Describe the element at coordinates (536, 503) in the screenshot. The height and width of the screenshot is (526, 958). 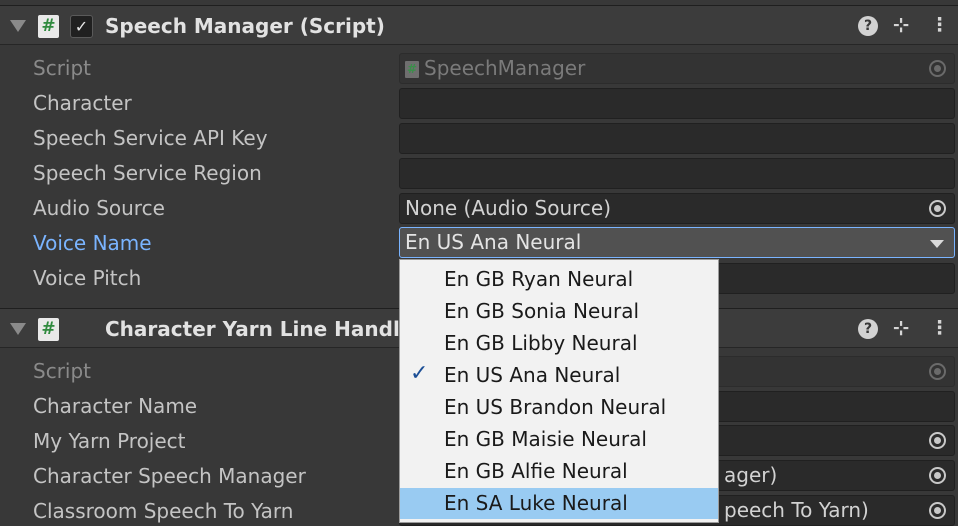
I see `menu-item-label: En SA Luke Neural` at that location.